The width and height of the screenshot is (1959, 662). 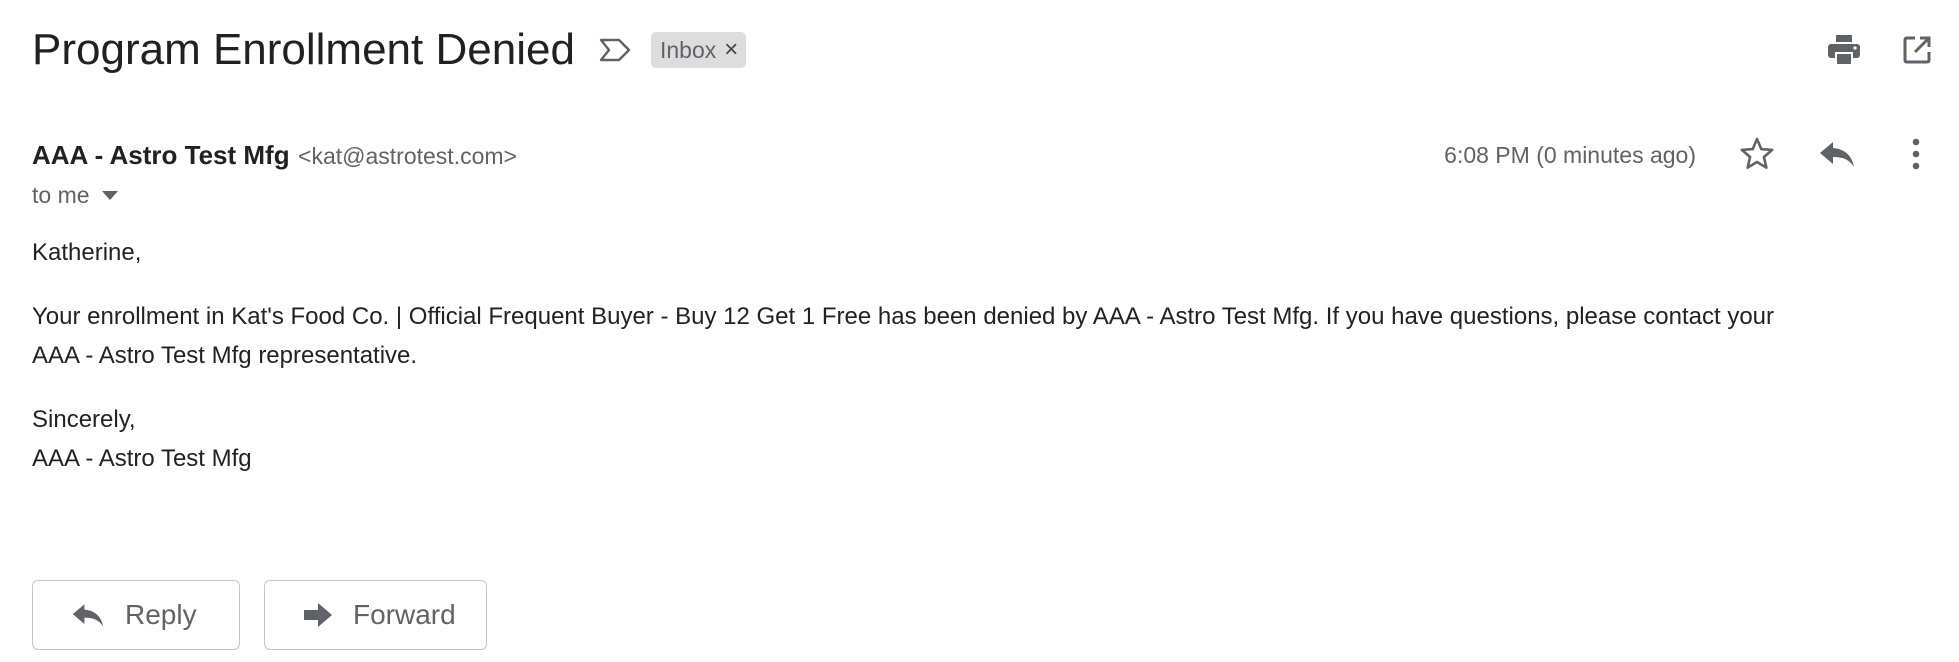 What do you see at coordinates (109, 195) in the screenshot?
I see `chevron-down-icon` at bounding box center [109, 195].